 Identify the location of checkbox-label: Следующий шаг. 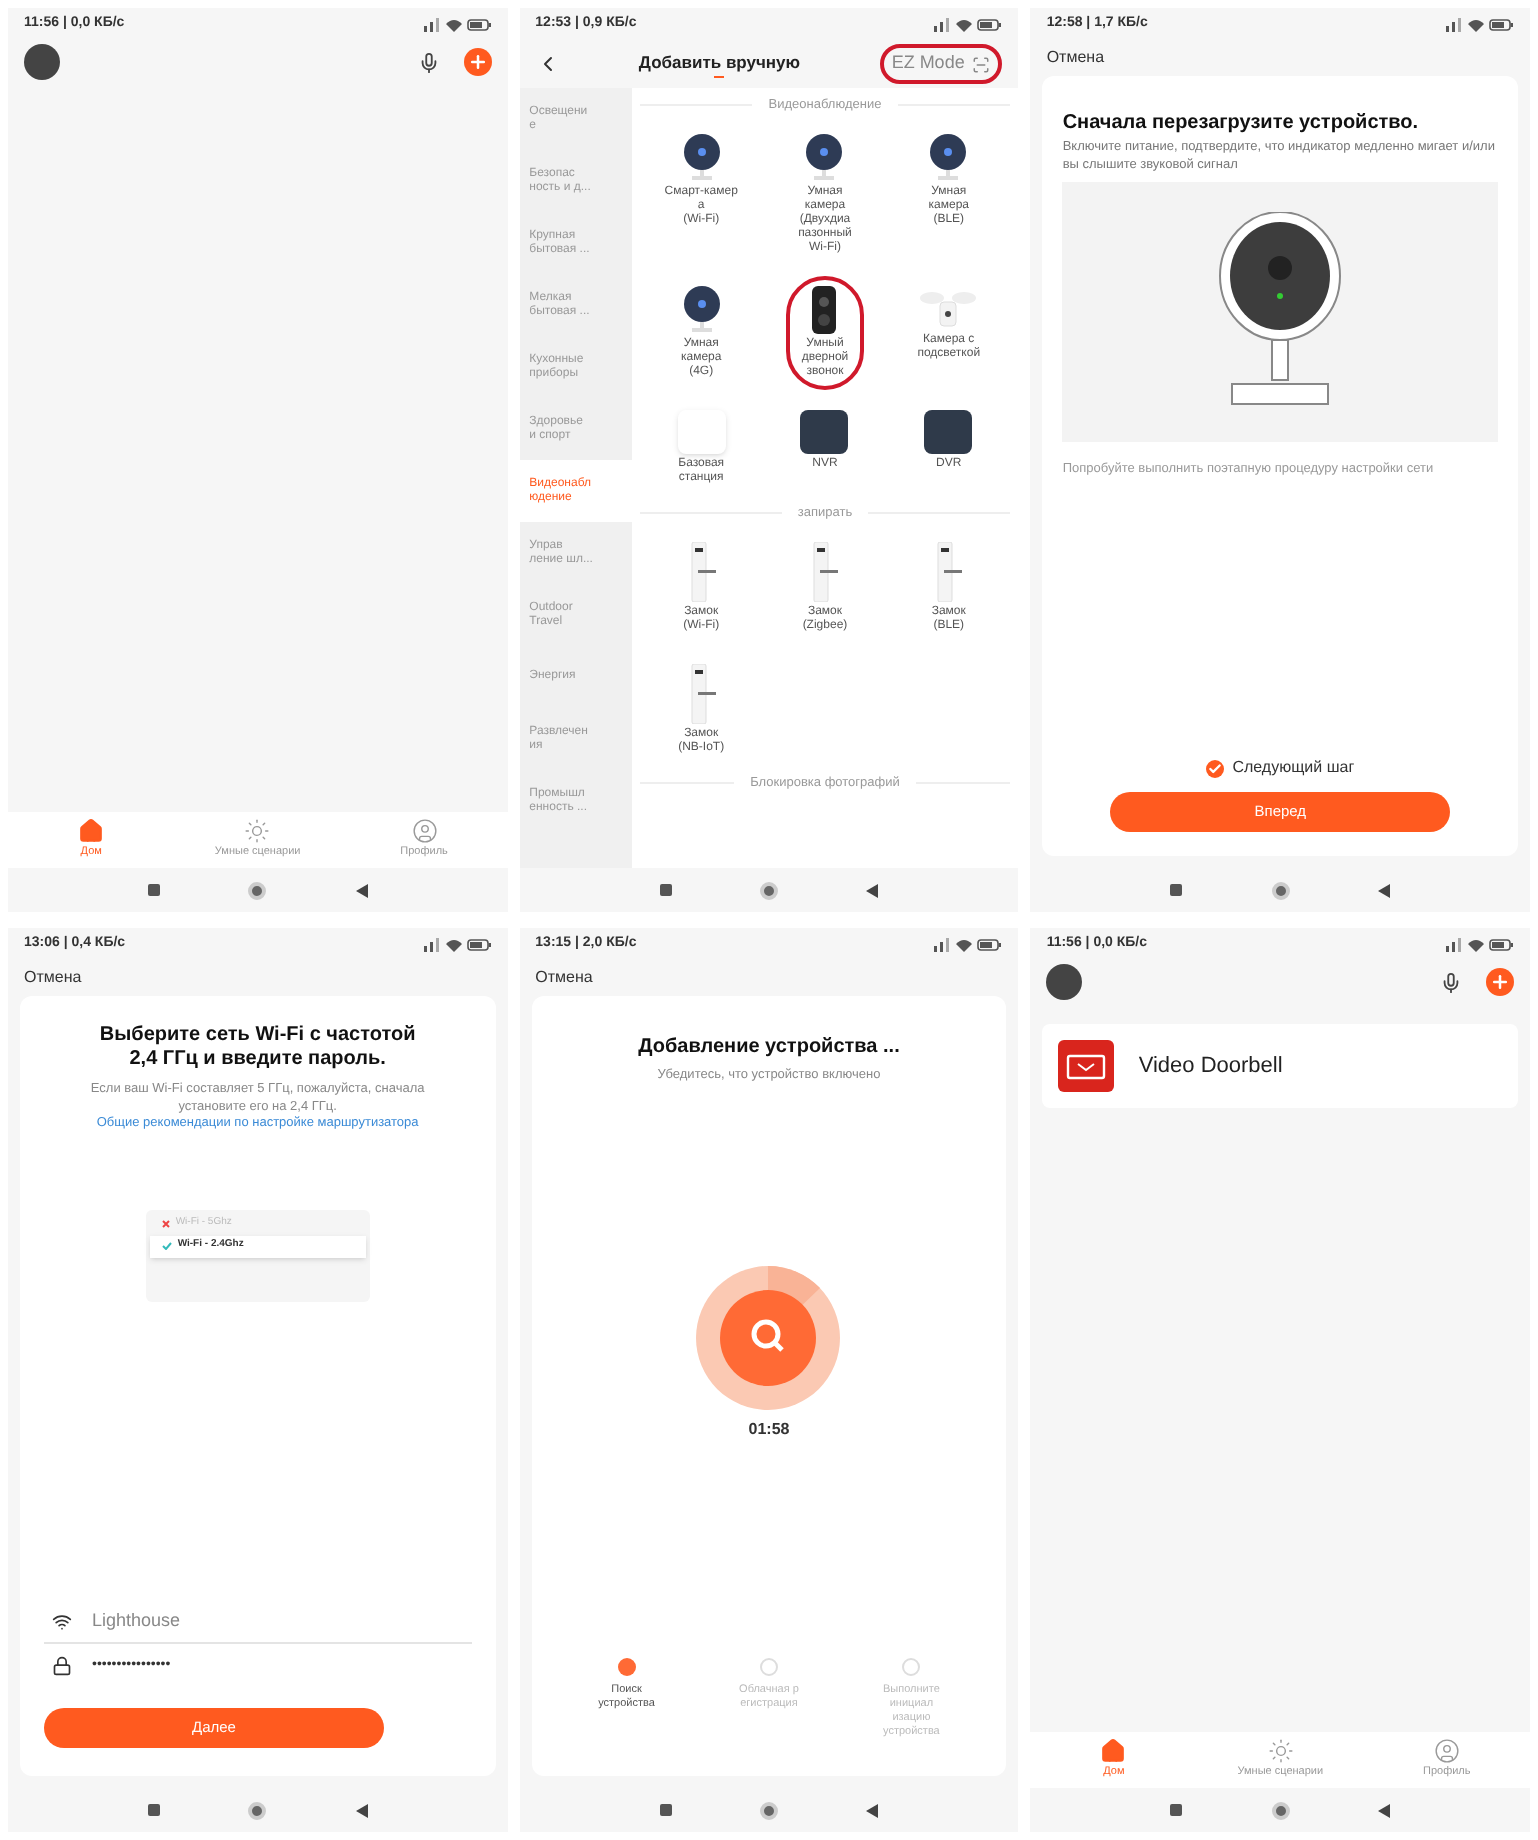
(1293, 768).